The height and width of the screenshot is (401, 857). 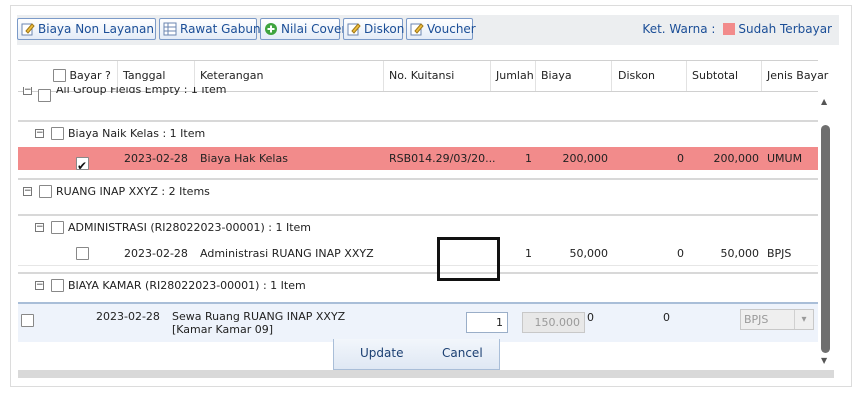 What do you see at coordinates (729, 29) in the screenshot?
I see `legend-swatch` at bounding box center [729, 29].